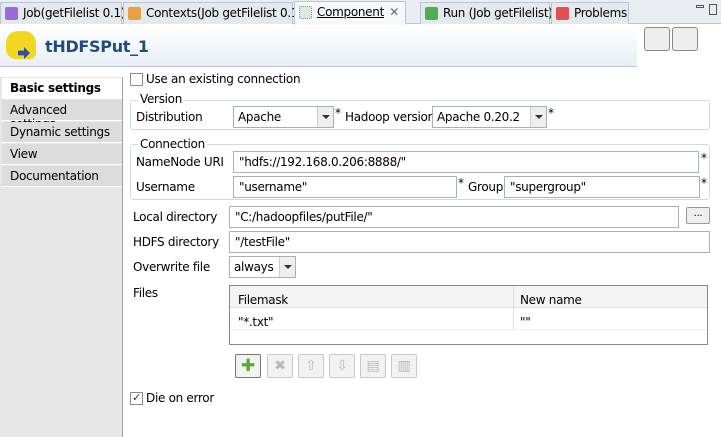 The image size is (721, 437). I want to click on group-label: Group, so click(486, 187).